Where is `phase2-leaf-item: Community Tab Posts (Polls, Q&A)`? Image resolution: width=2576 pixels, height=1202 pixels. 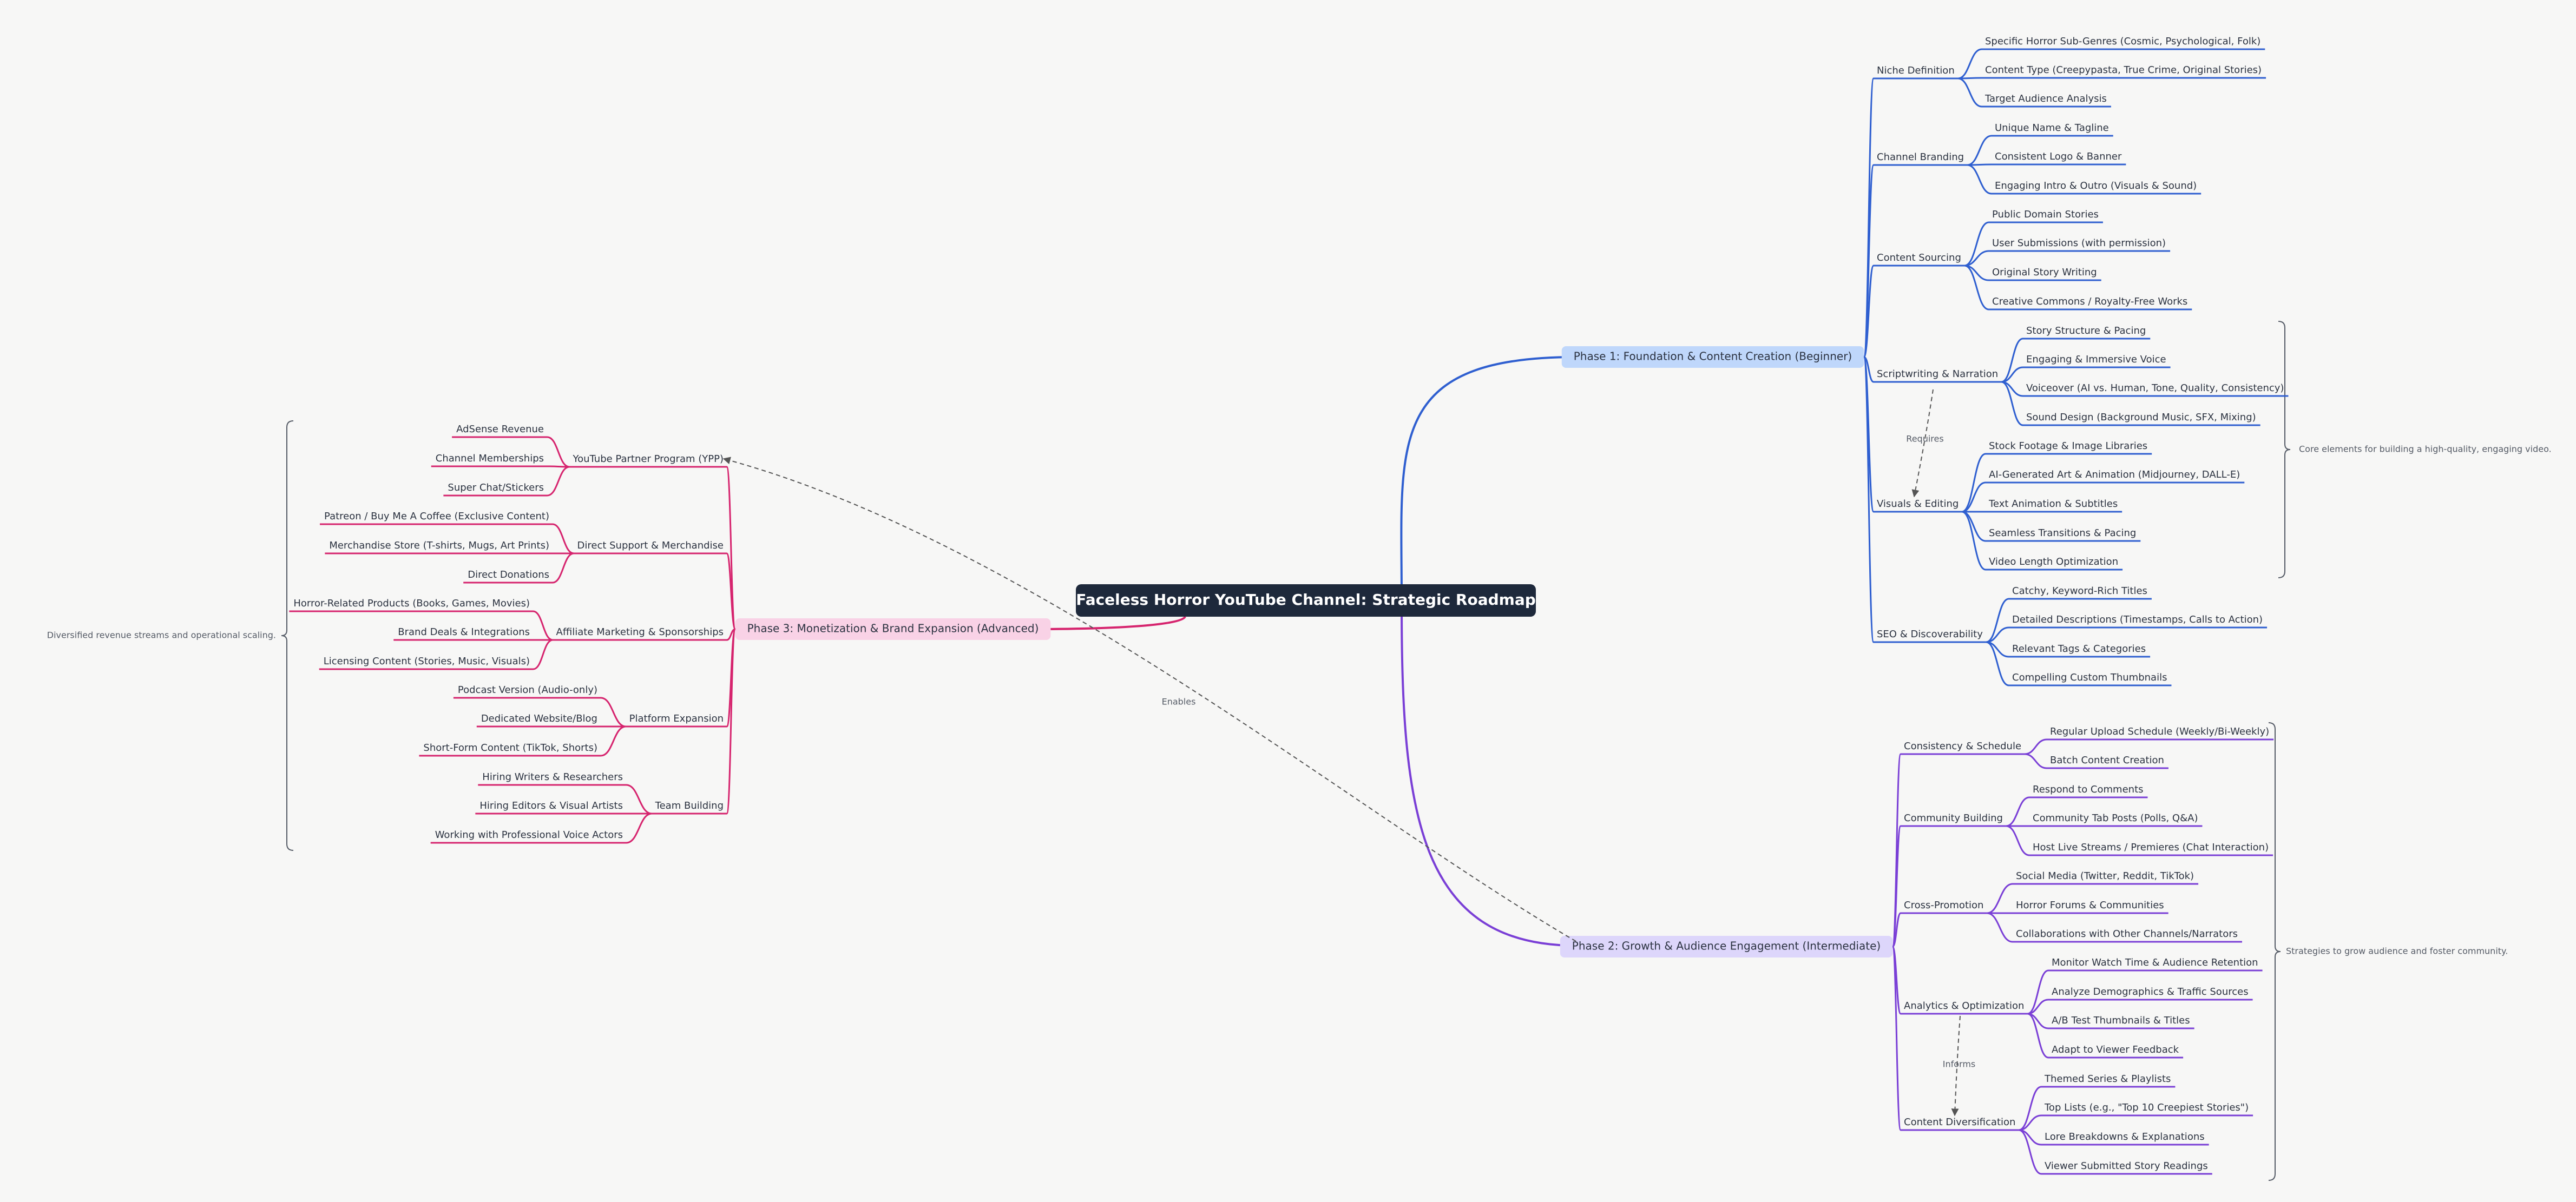
phase2-leaf-item: Community Tab Posts (Polls, Q&A) is located at coordinates (2115, 818).